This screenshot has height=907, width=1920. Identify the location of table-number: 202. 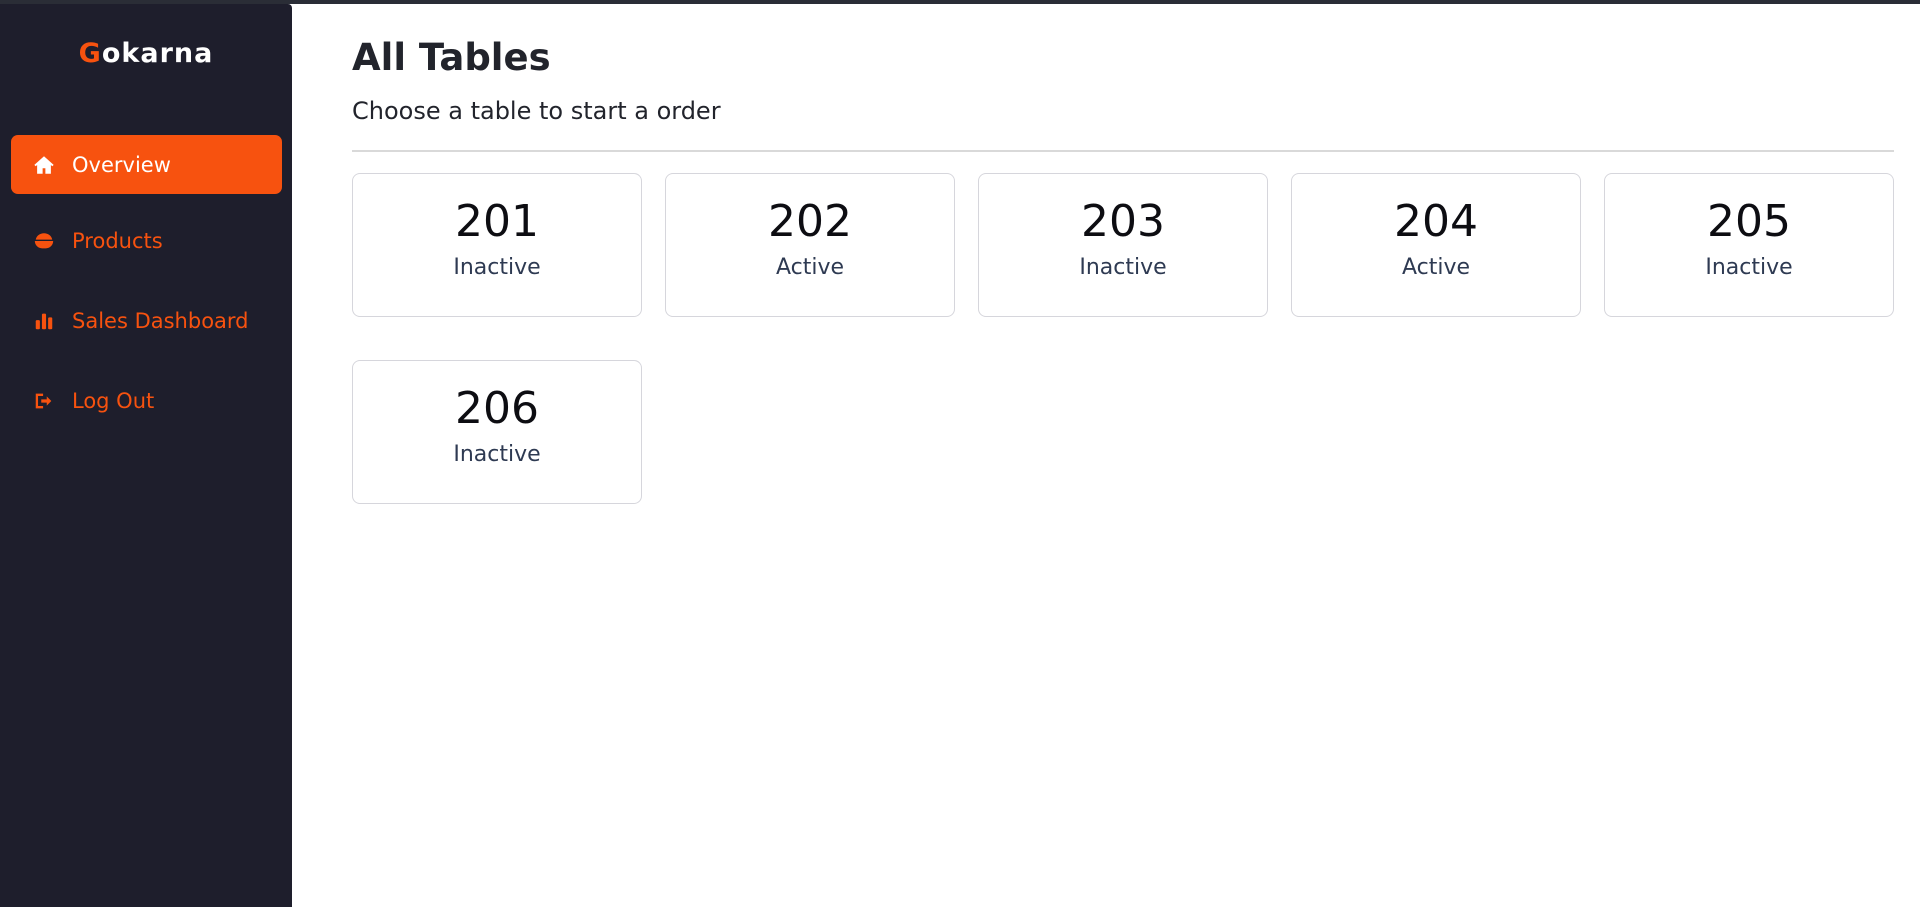
(810, 221).